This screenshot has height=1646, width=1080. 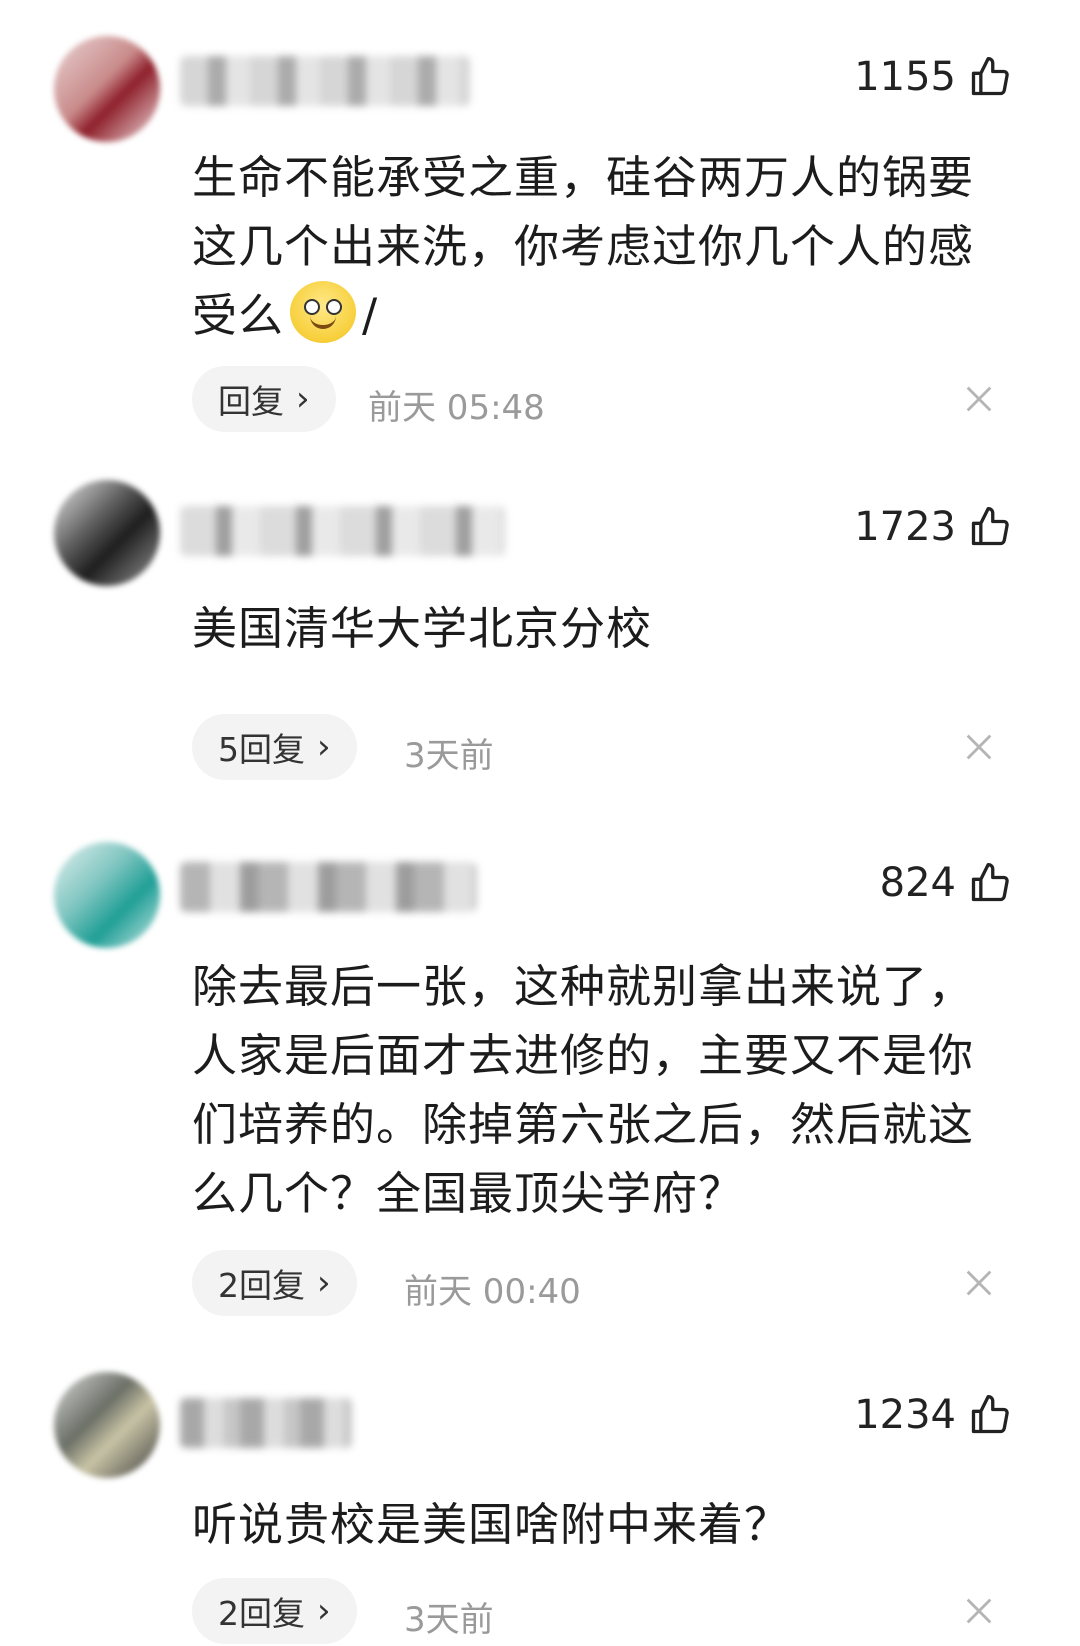 I want to click on like-count: 1155, so click(x=933, y=77).